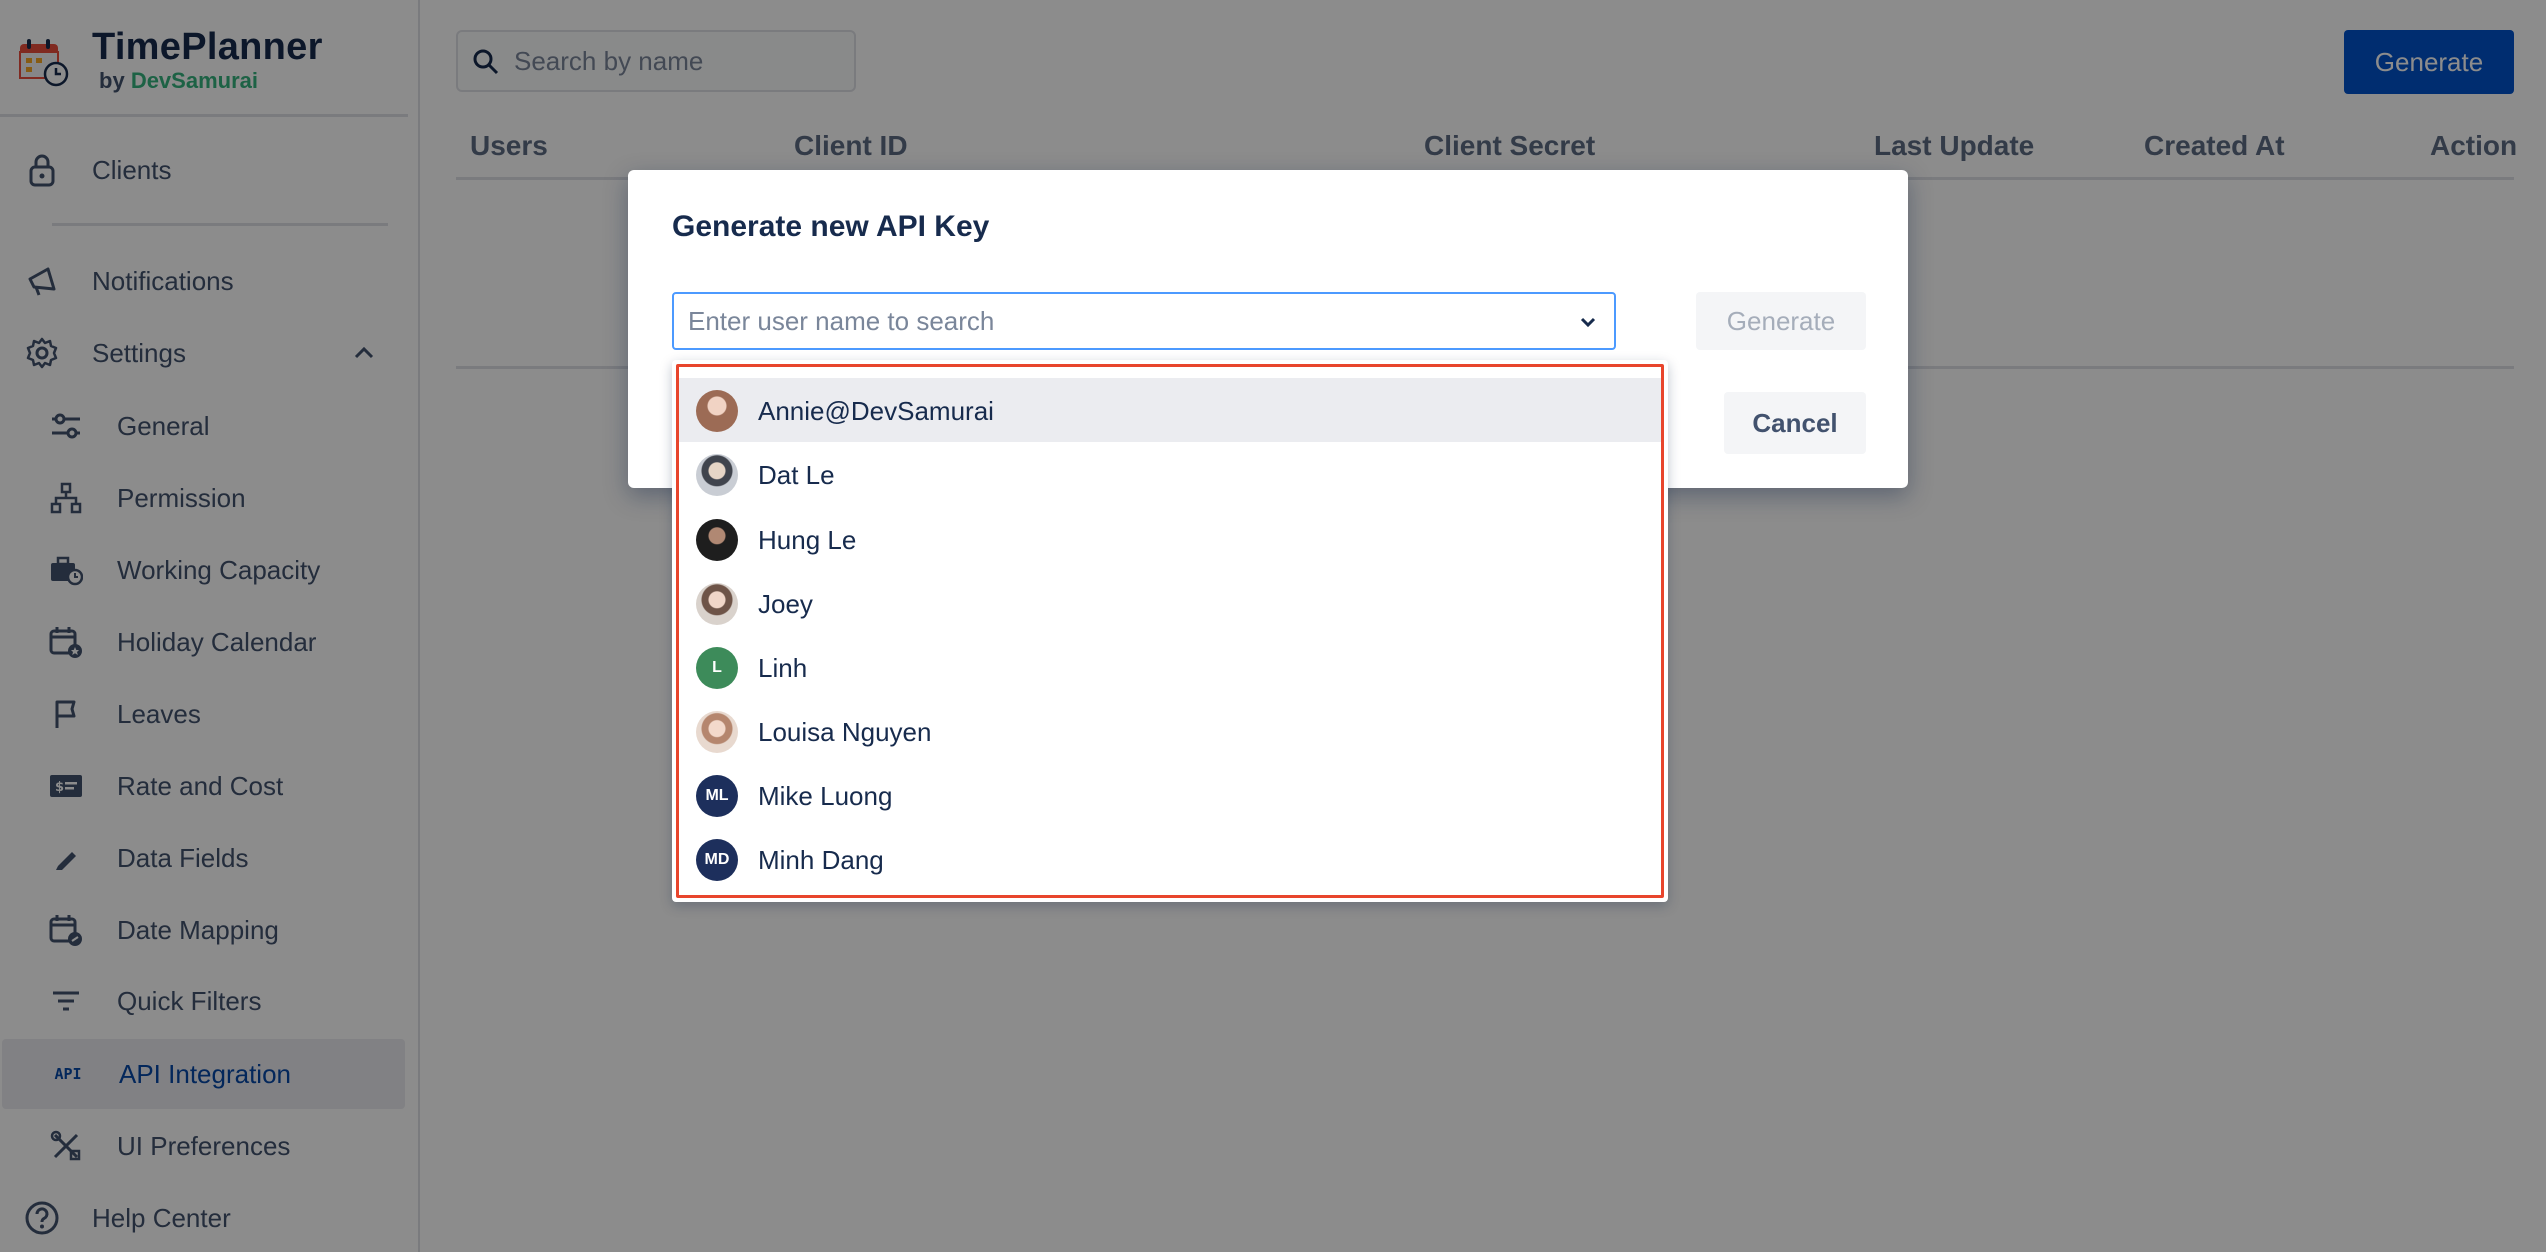 The height and width of the screenshot is (1252, 2546). Describe the element at coordinates (1170, 539) in the screenshot. I see `user-option: Hung Le` at that location.